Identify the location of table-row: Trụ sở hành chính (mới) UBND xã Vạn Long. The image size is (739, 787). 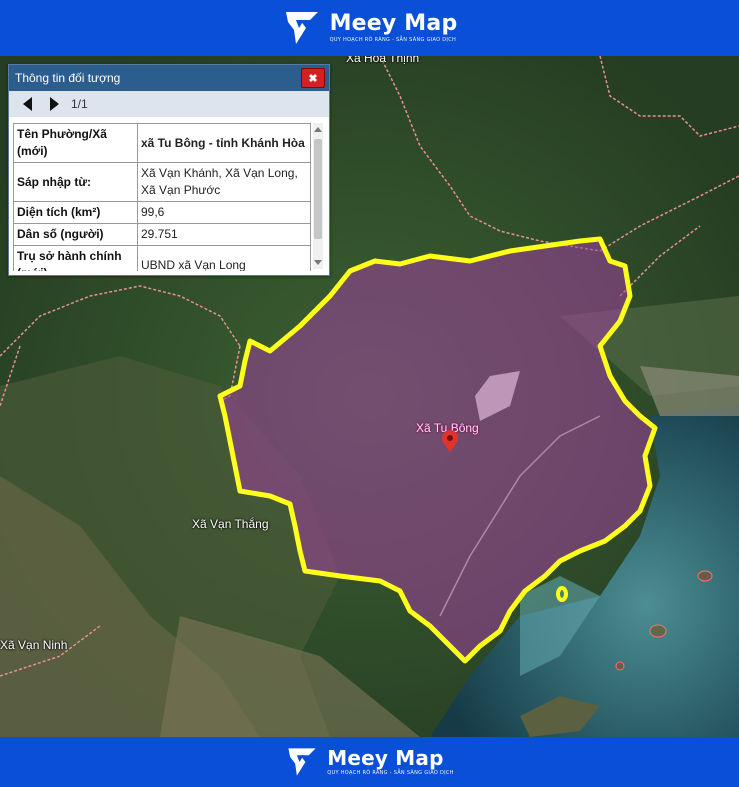
(162, 258).